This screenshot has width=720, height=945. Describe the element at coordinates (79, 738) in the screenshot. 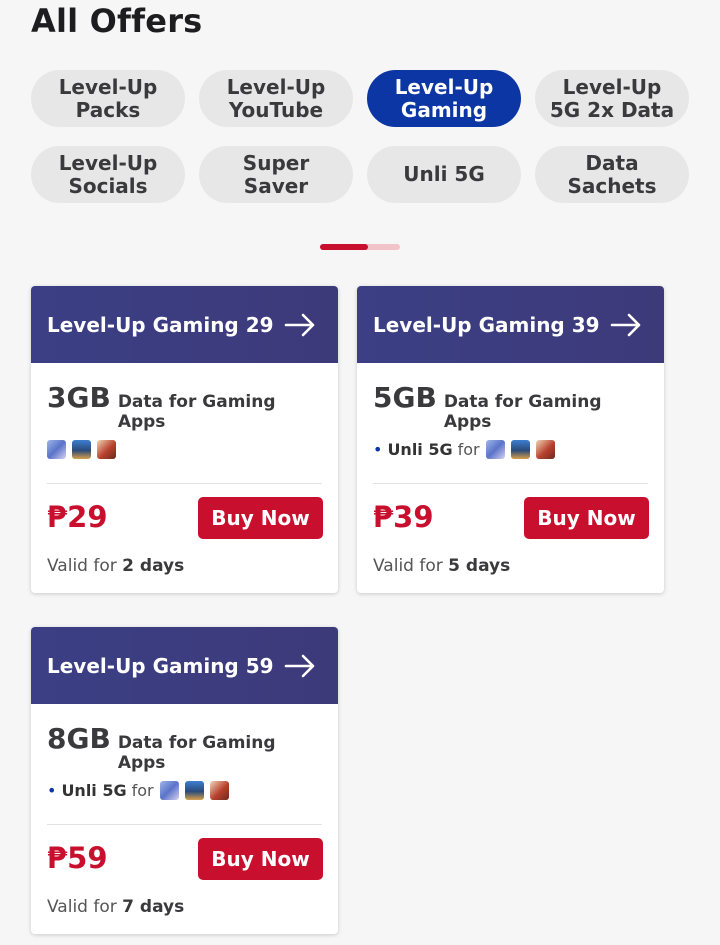

I see `offer-data-amount: 8GB` at that location.